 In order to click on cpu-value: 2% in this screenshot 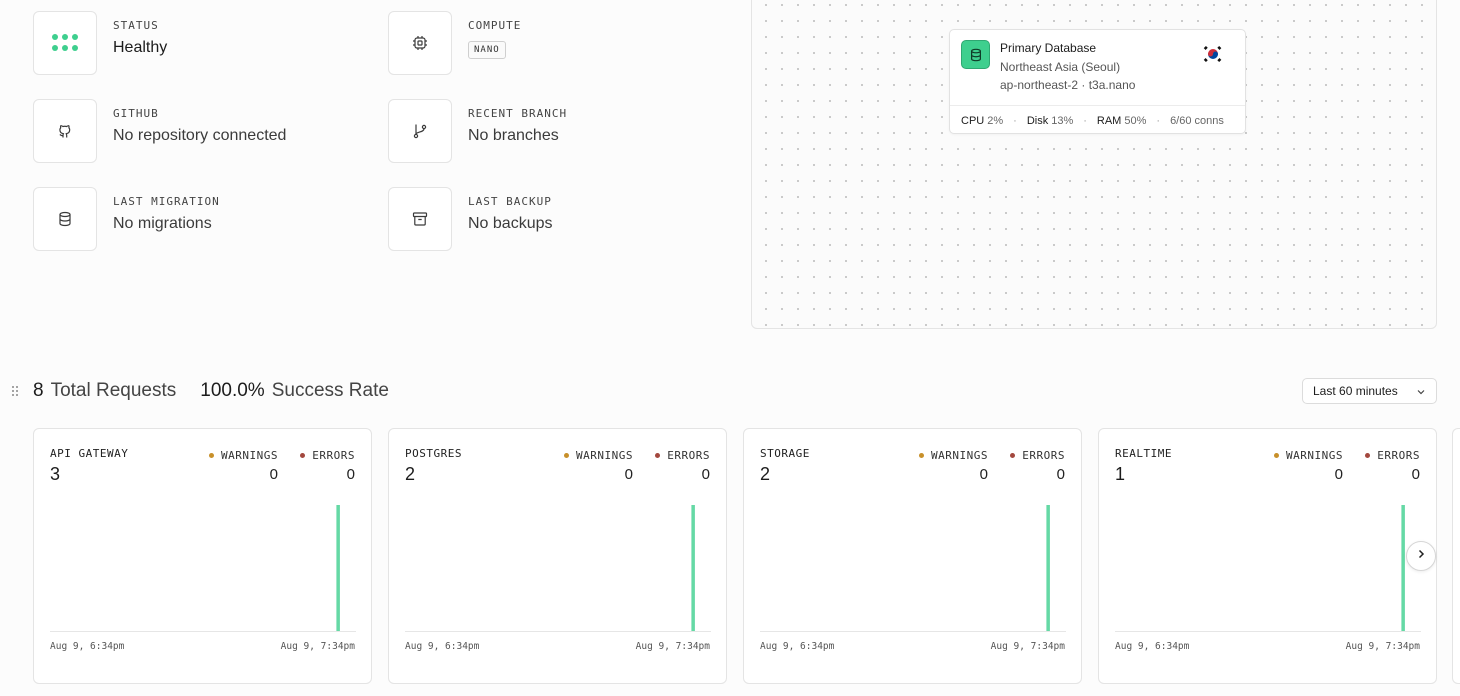, I will do `click(995, 120)`.